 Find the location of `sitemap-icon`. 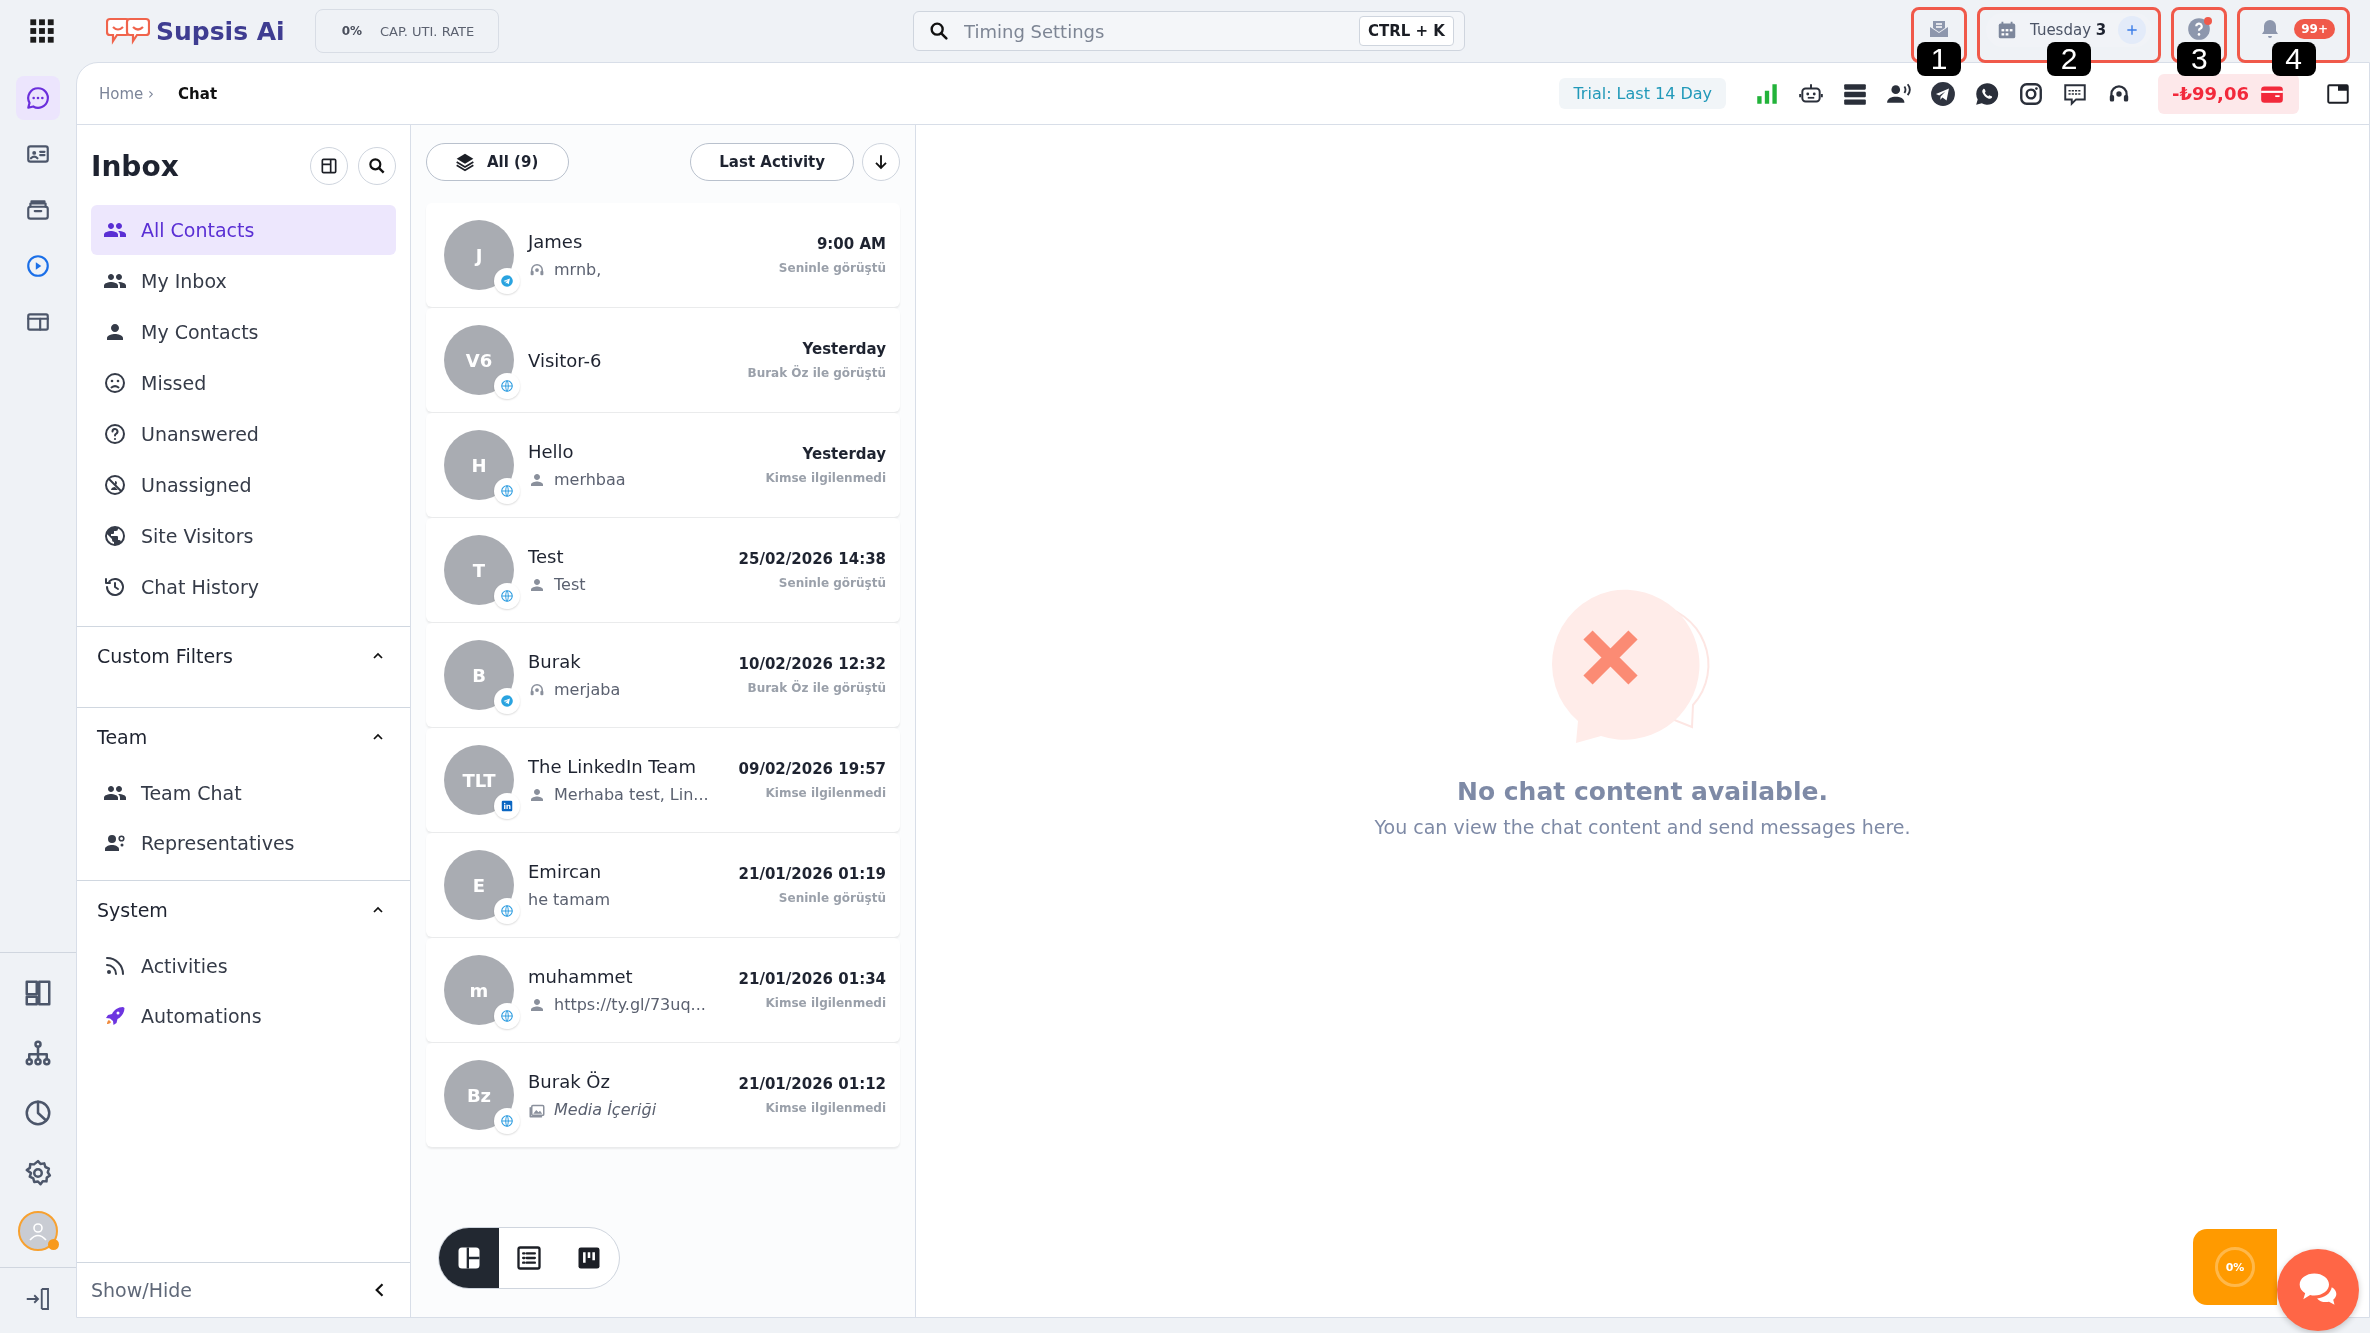

sitemap-icon is located at coordinates (38, 1053).